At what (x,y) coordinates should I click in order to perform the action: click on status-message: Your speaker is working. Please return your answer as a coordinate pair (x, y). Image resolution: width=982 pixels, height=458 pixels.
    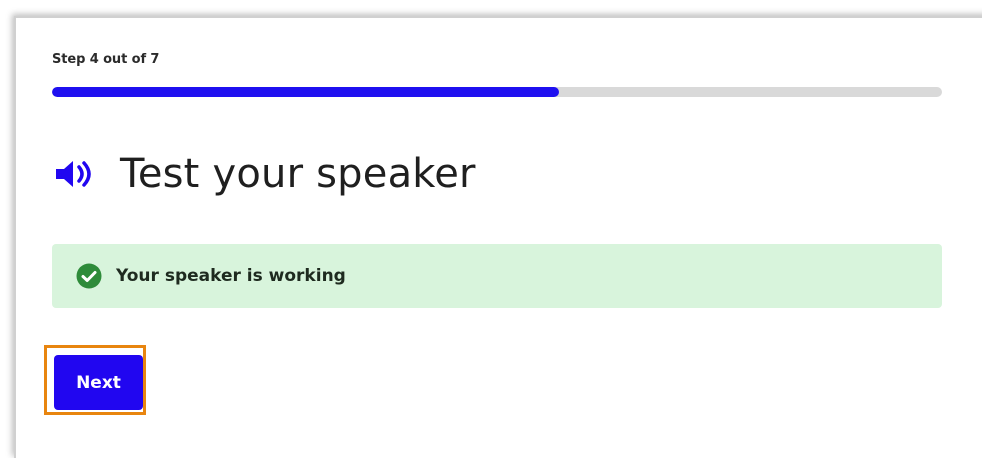
    Looking at the image, I should click on (231, 276).